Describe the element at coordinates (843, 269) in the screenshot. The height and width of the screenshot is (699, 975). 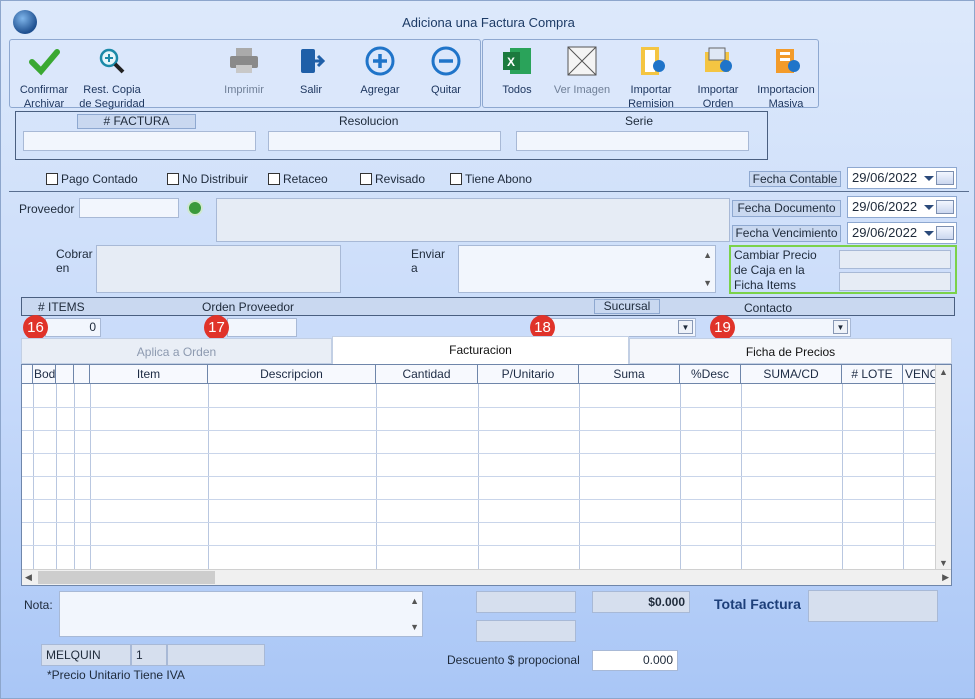
I see `price-change-panel: Cambiar Precio de Caja en la Ficha Items` at that location.